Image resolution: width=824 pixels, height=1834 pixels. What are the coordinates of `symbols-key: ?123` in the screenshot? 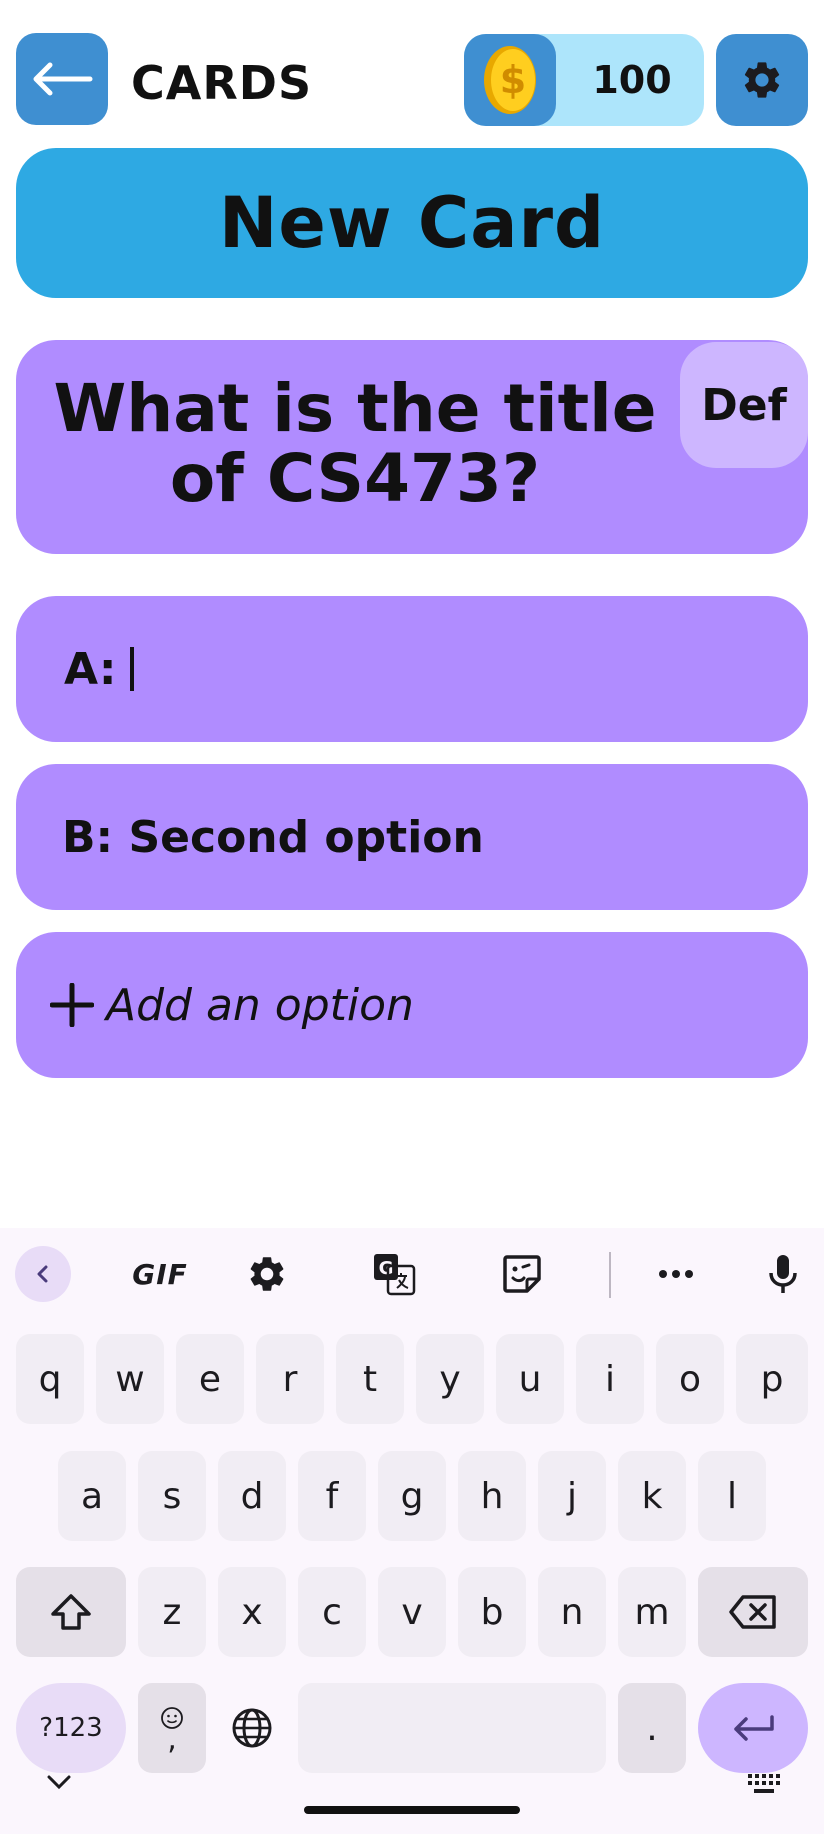 It's located at (71, 1728).